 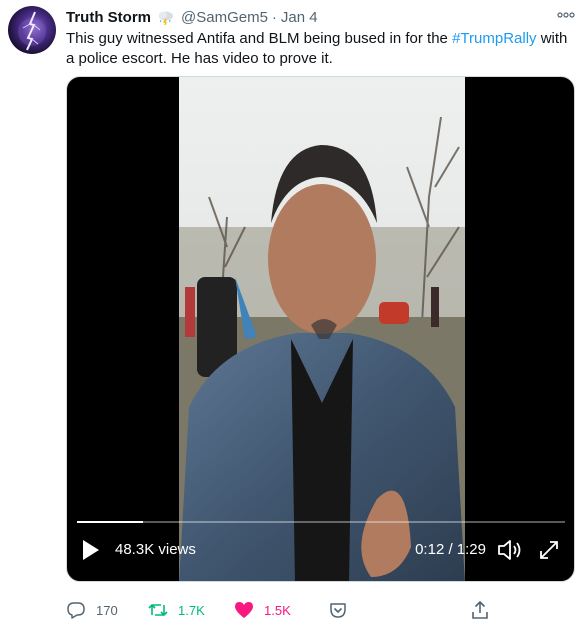 What do you see at coordinates (566, 14) in the screenshot?
I see `more-options-icon` at bounding box center [566, 14].